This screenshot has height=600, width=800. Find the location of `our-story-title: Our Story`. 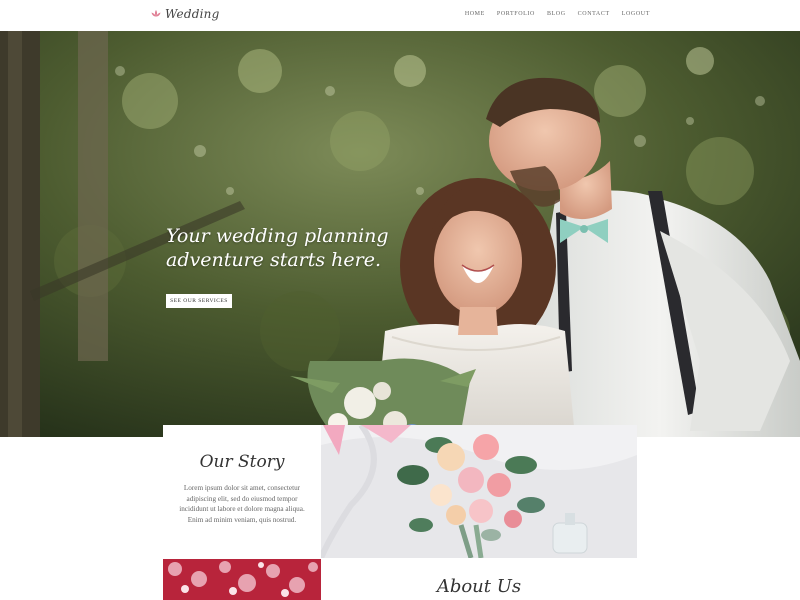

our-story-title: Our Story is located at coordinates (242, 462).